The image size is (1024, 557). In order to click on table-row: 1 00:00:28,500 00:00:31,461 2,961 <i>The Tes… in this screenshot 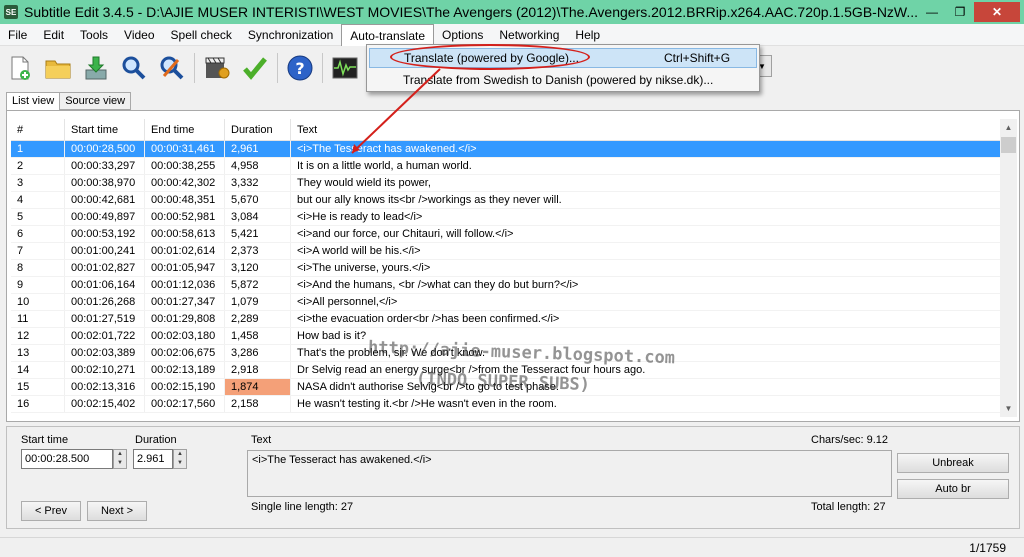, I will do `click(506, 149)`.